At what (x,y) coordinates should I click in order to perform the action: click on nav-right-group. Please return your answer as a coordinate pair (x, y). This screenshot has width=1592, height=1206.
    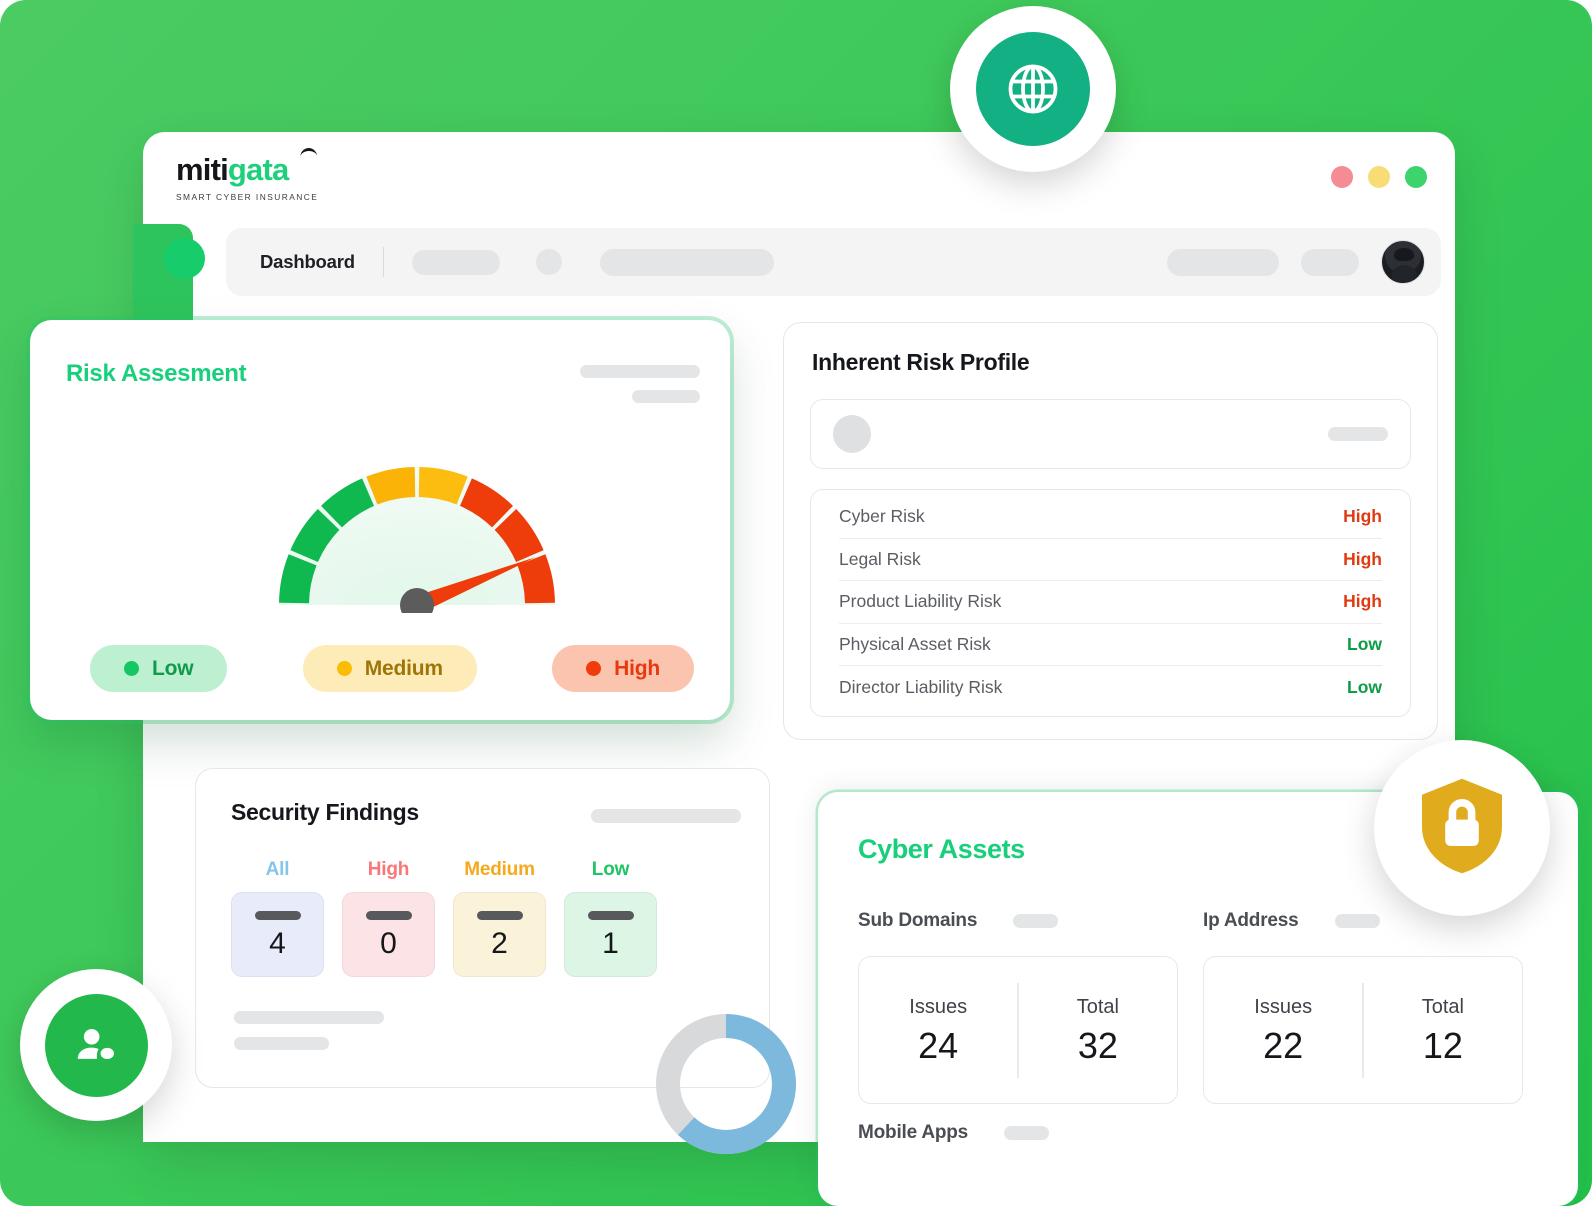
    Looking at the image, I should click on (1296, 262).